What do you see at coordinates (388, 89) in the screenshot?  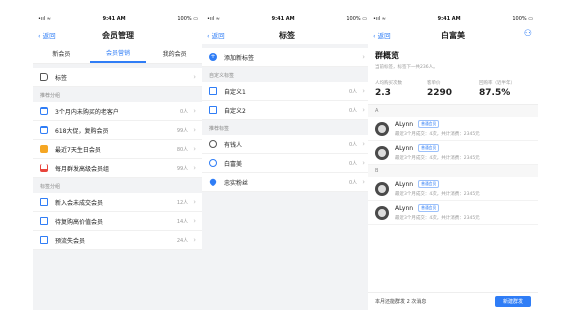 I see `stat-item: 人均购买次数 2.3` at bounding box center [388, 89].